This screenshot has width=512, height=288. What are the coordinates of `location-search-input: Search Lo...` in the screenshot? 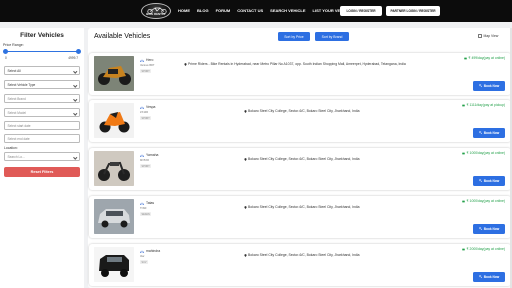 It's located at (42, 156).